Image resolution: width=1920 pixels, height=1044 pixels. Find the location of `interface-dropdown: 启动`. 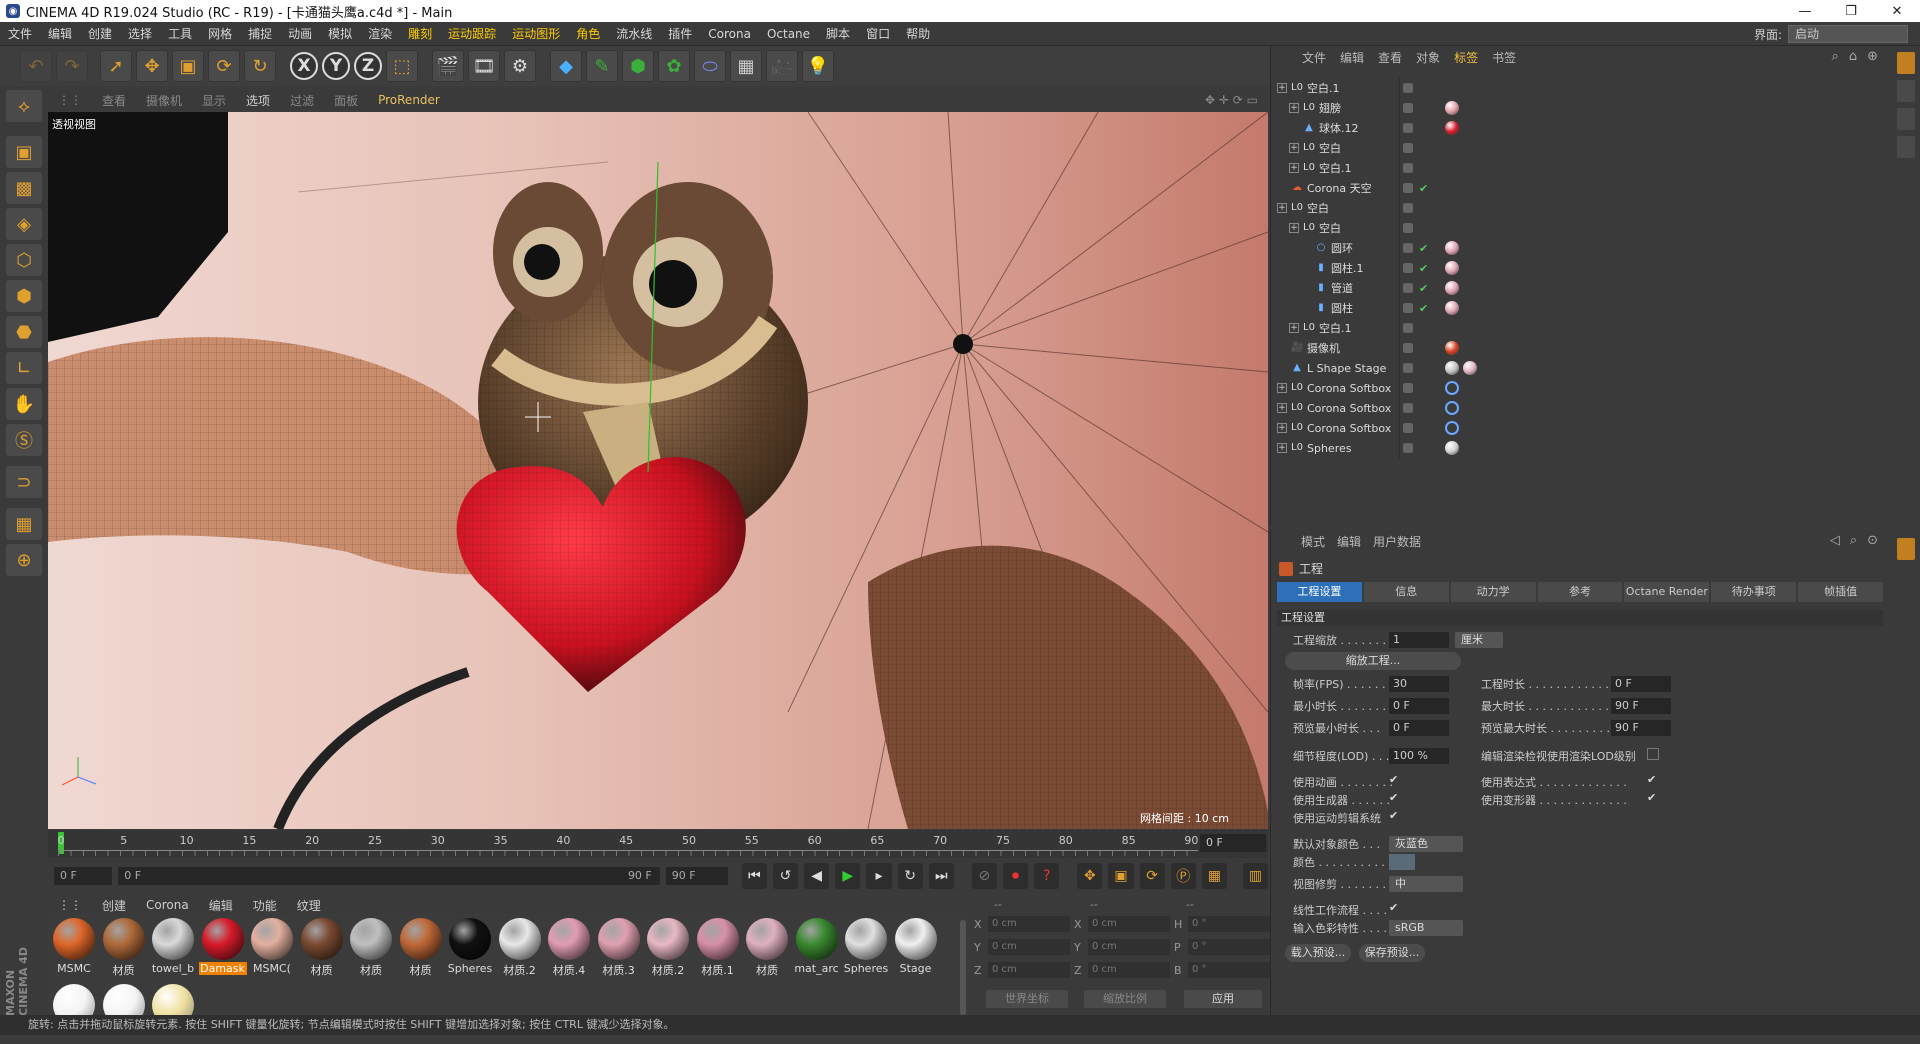

interface-dropdown: 启动 is located at coordinates (1848, 34).